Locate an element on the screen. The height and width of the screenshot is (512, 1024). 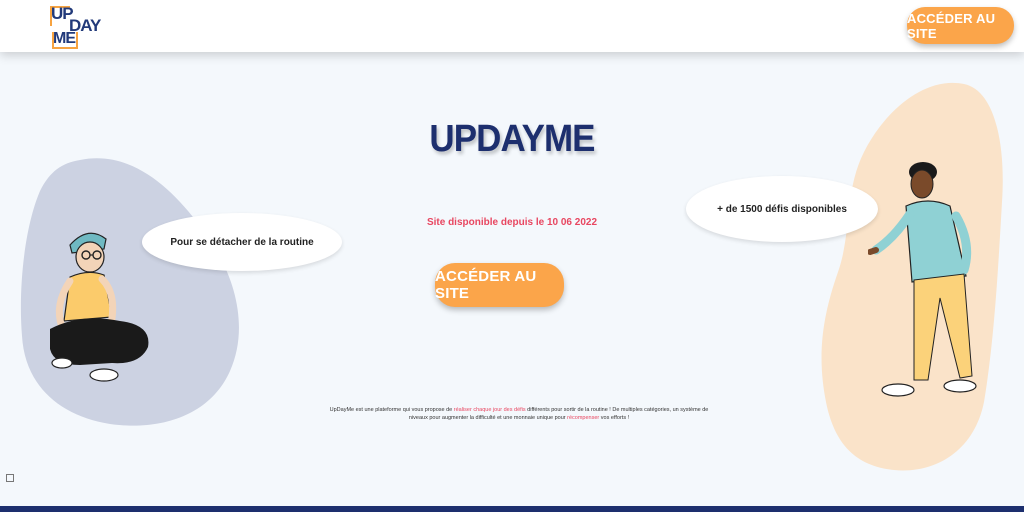
availability-date-text: Site disponible depuis le 10 06 2022 is located at coordinates (512, 222).